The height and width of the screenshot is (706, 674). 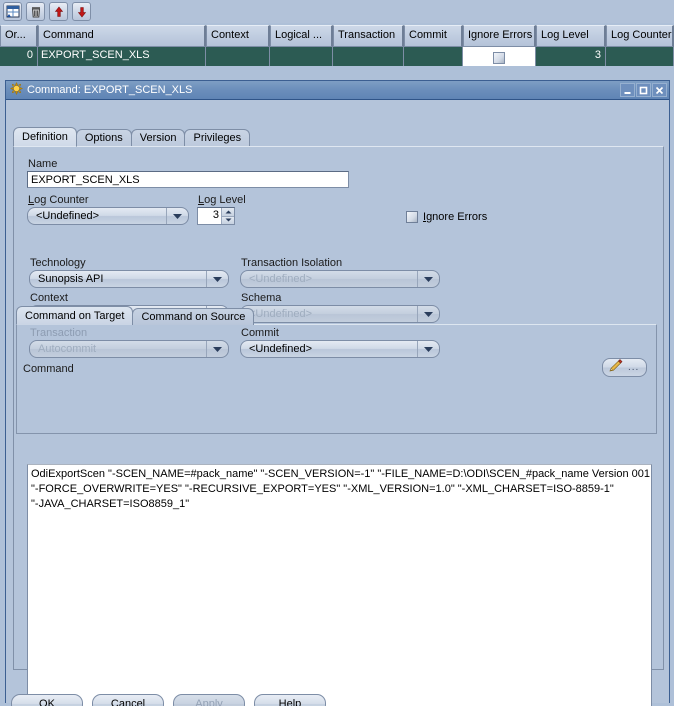 I want to click on log-counter-value: <Undefined>, so click(x=67, y=216).